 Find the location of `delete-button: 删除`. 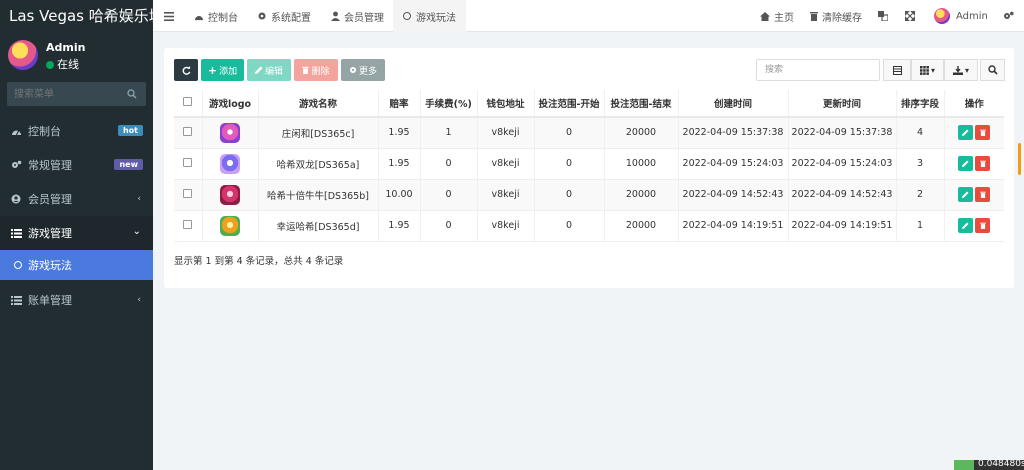

delete-button: 删除 is located at coordinates (316, 70).